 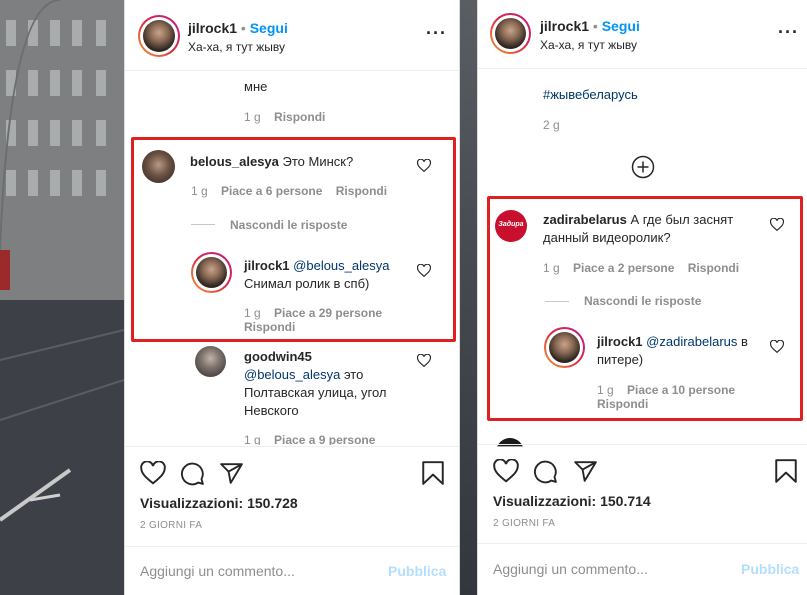 I want to click on reply-text: Невского, so click(x=271, y=410).